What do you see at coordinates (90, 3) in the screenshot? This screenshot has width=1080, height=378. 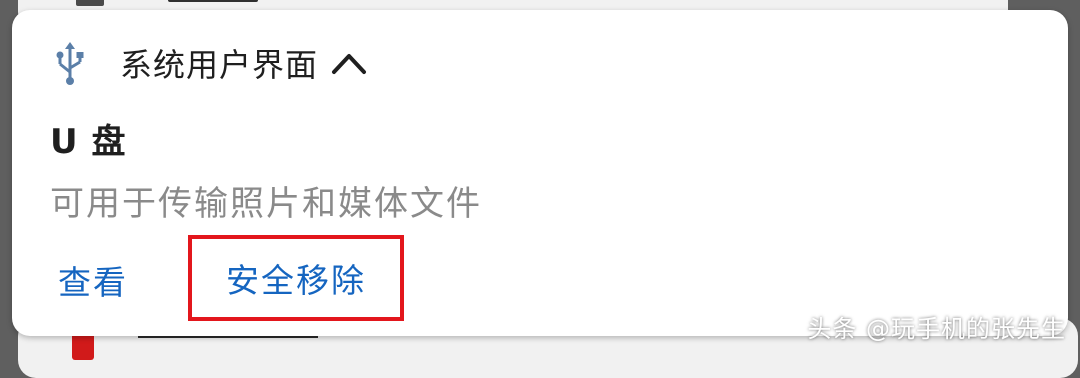 I see `background-app-icon` at bounding box center [90, 3].